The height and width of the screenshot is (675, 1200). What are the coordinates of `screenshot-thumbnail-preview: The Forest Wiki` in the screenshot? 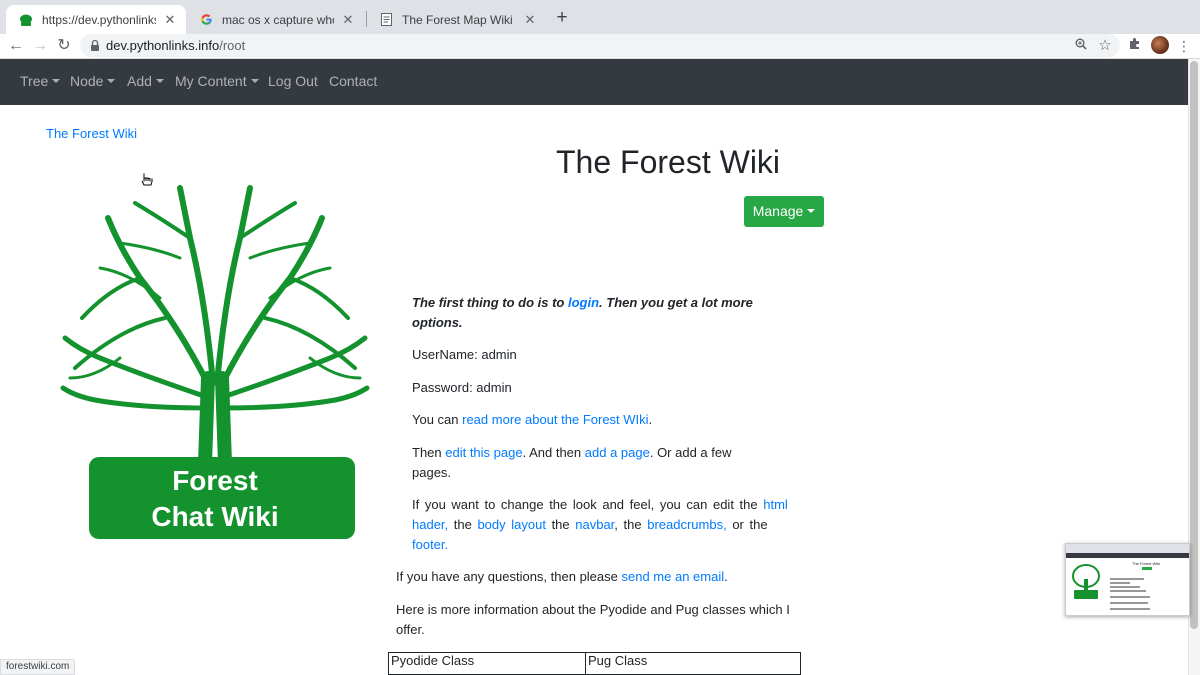 It's located at (1127, 579).